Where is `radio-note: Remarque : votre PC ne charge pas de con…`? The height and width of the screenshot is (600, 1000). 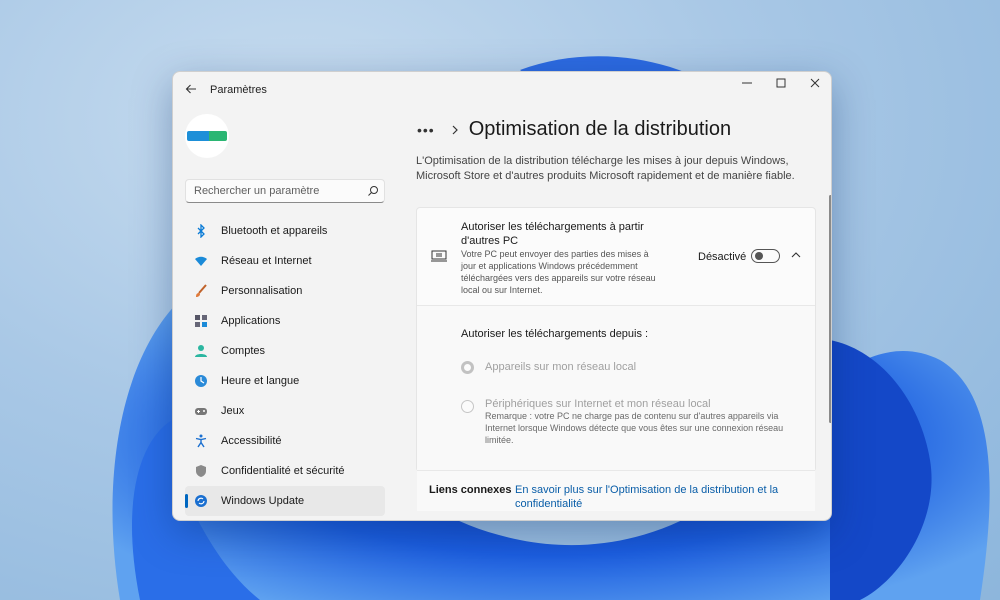
radio-note: Remarque : votre PC ne charge pas de con… is located at coordinates (634, 428).